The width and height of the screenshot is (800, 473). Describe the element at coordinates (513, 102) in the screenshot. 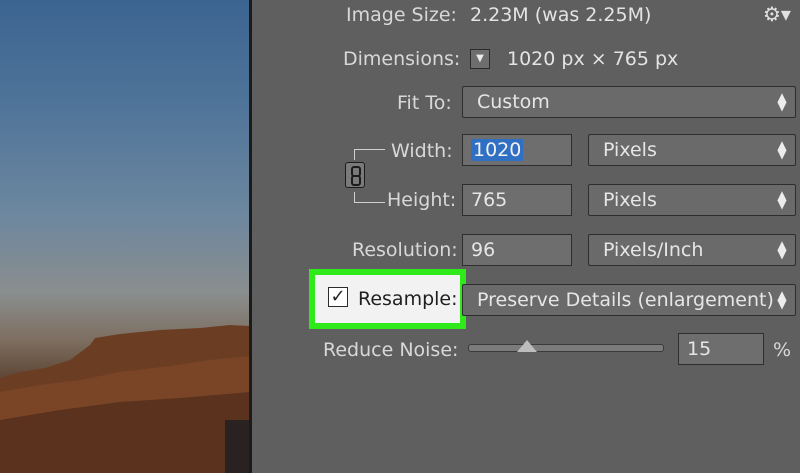

I see `fit-to-value: Custom` at that location.